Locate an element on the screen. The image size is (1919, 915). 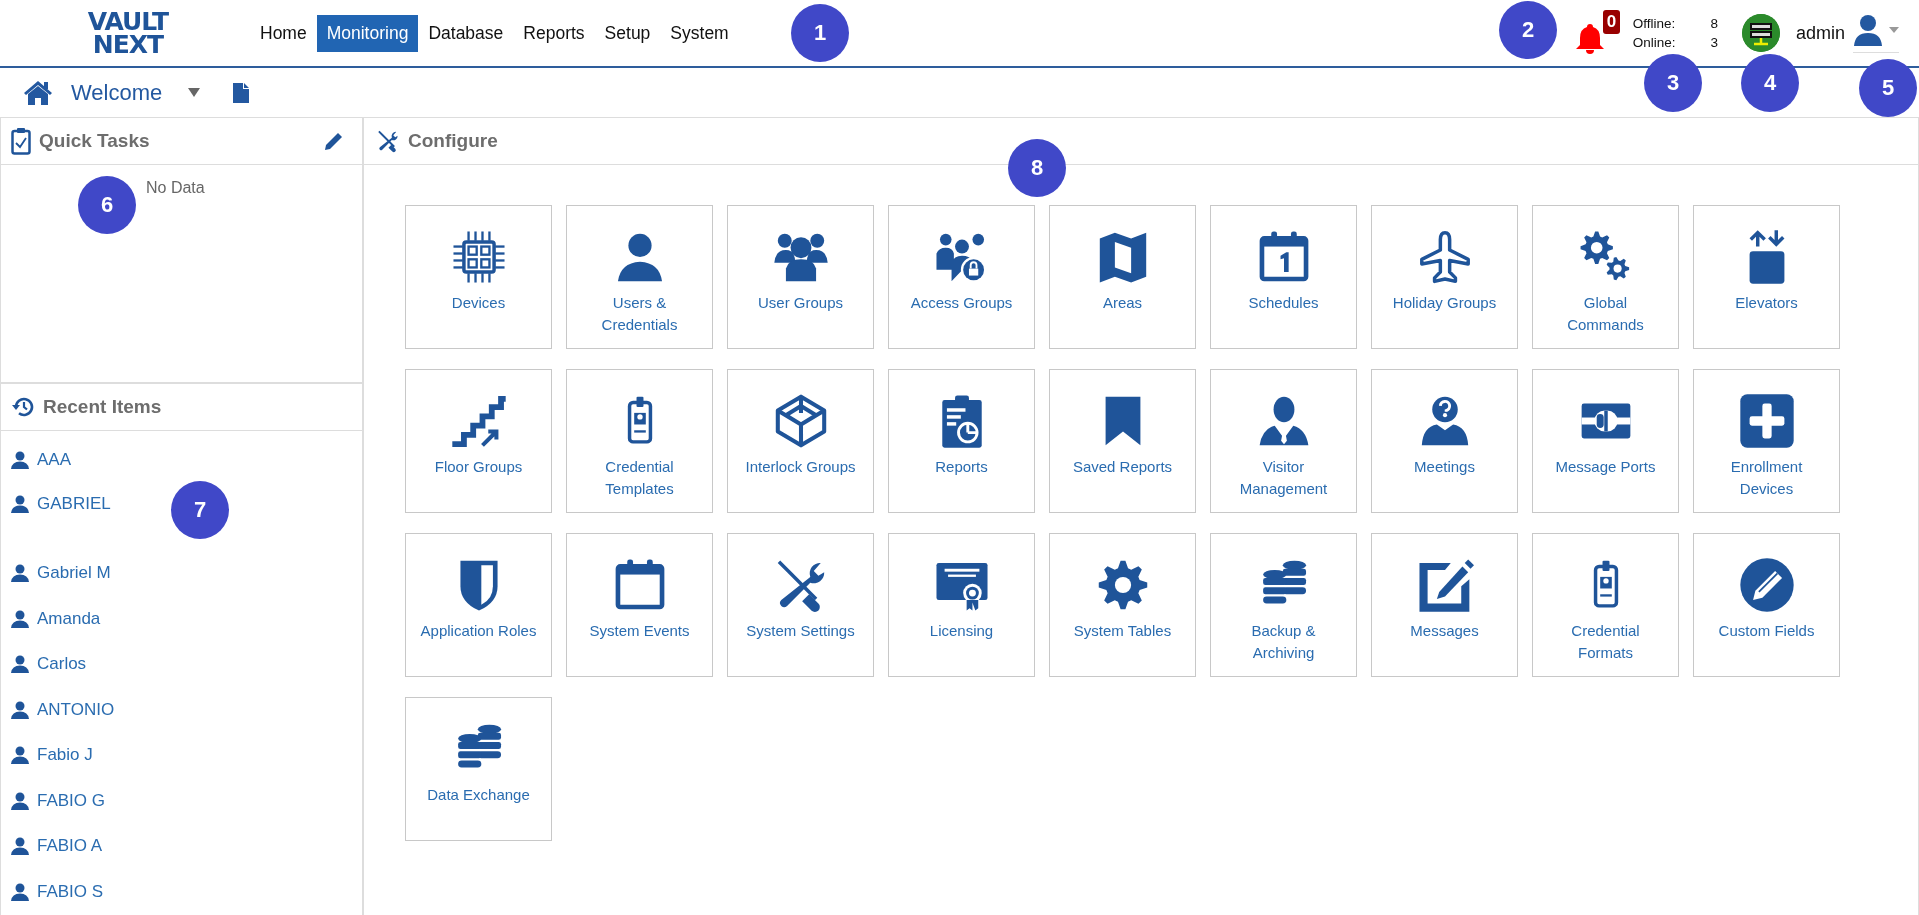
configure-tile: Holiday Groups is located at coordinates (1444, 277).